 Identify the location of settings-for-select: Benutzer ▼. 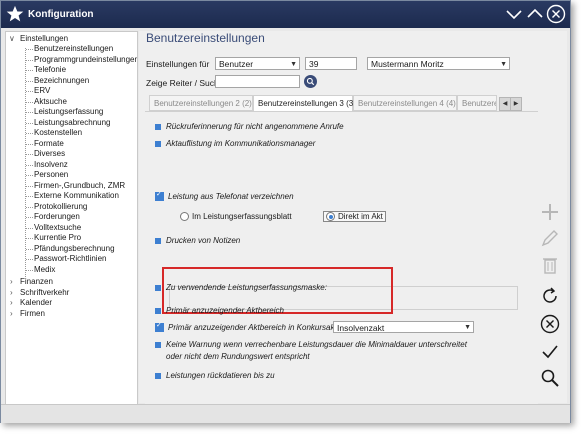
(257, 63).